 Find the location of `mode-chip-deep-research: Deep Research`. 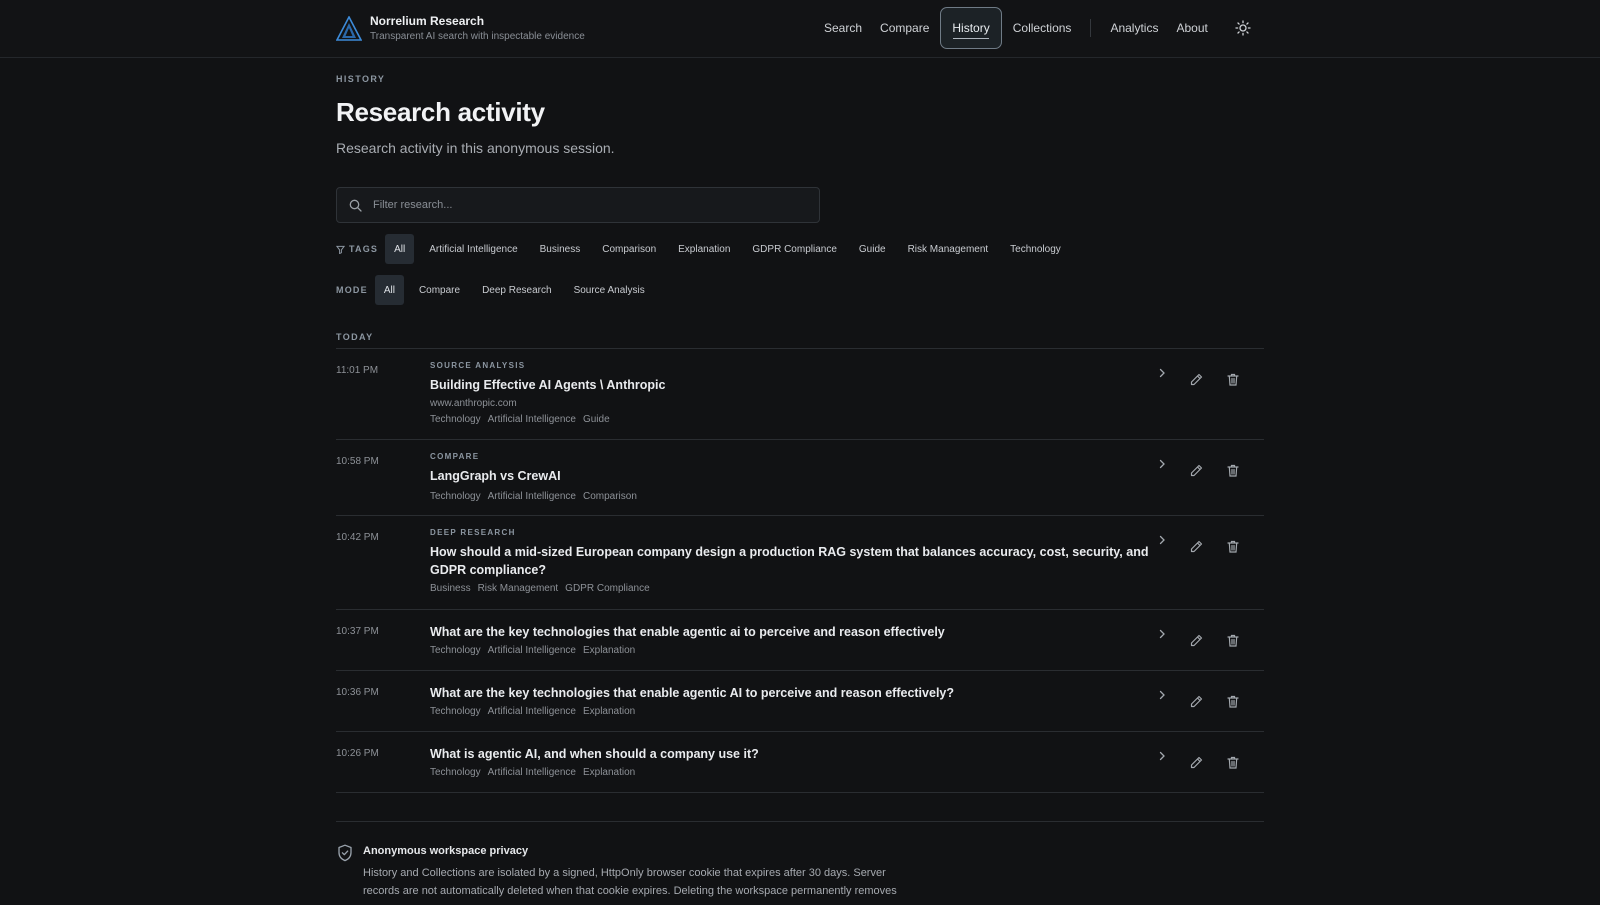

mode-chip-deep-research: Deep Research is located at coordinates (516, 290).